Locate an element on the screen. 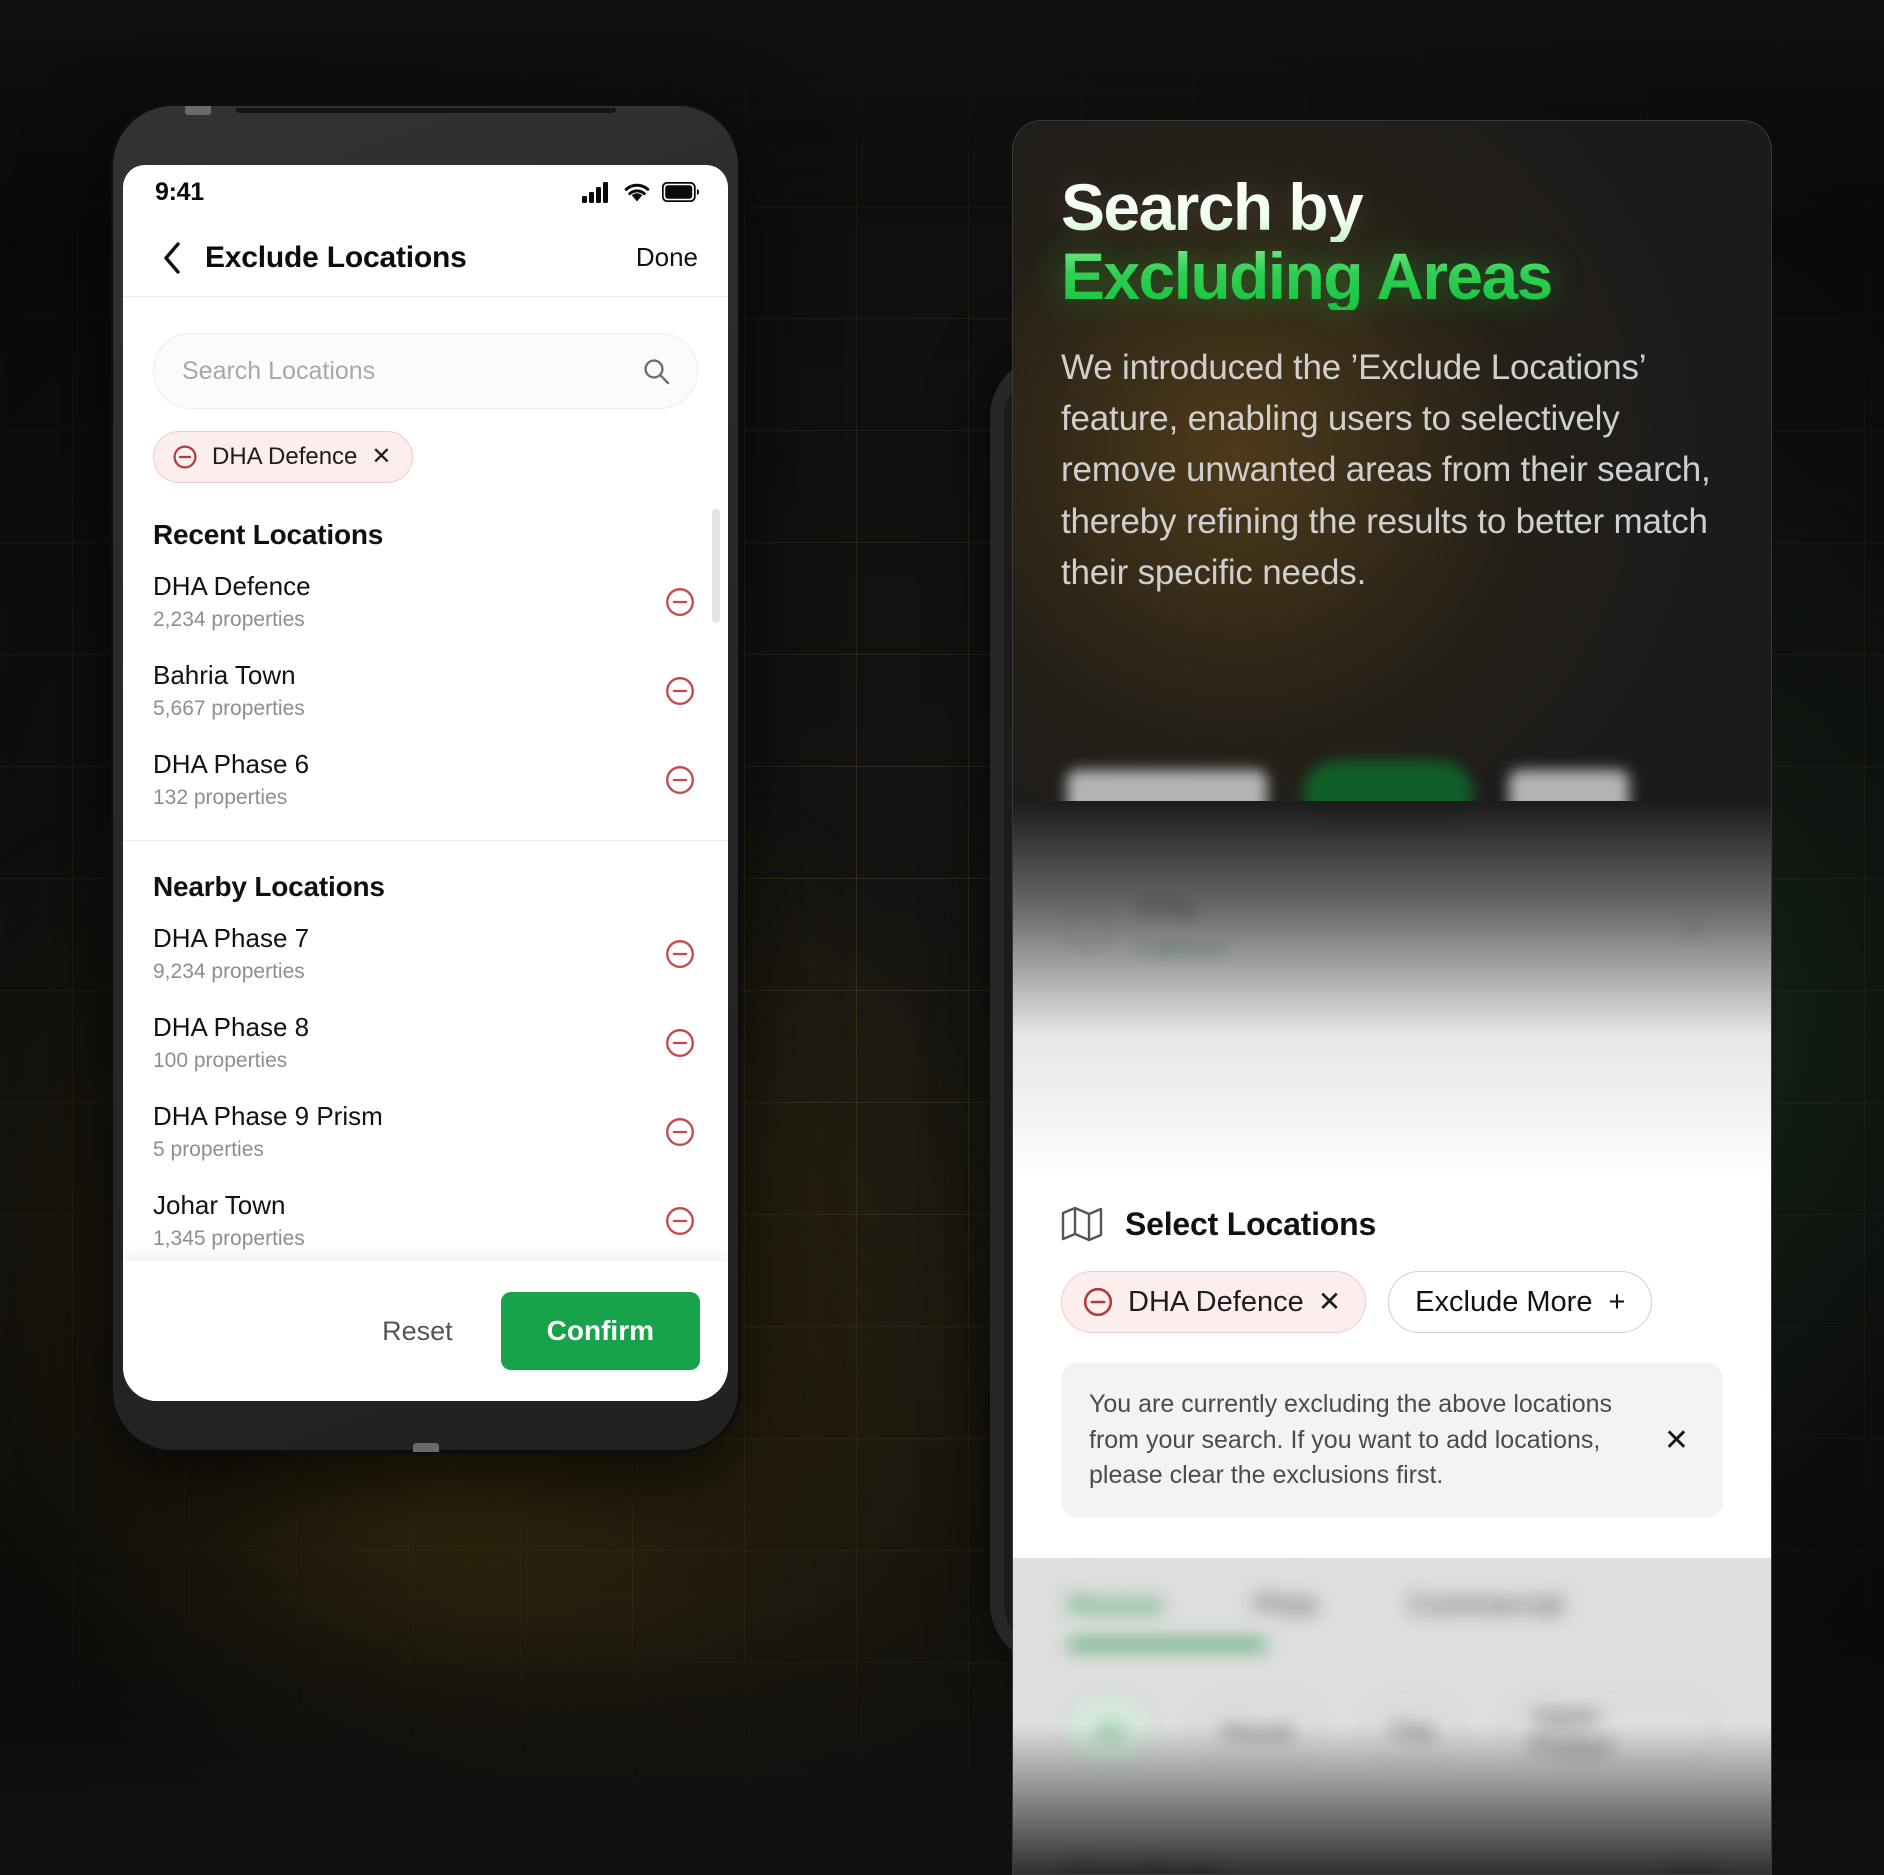  select-locations-chips: DHA Defence ✕ Exclude More + is located at coordinates (1392, 1302).